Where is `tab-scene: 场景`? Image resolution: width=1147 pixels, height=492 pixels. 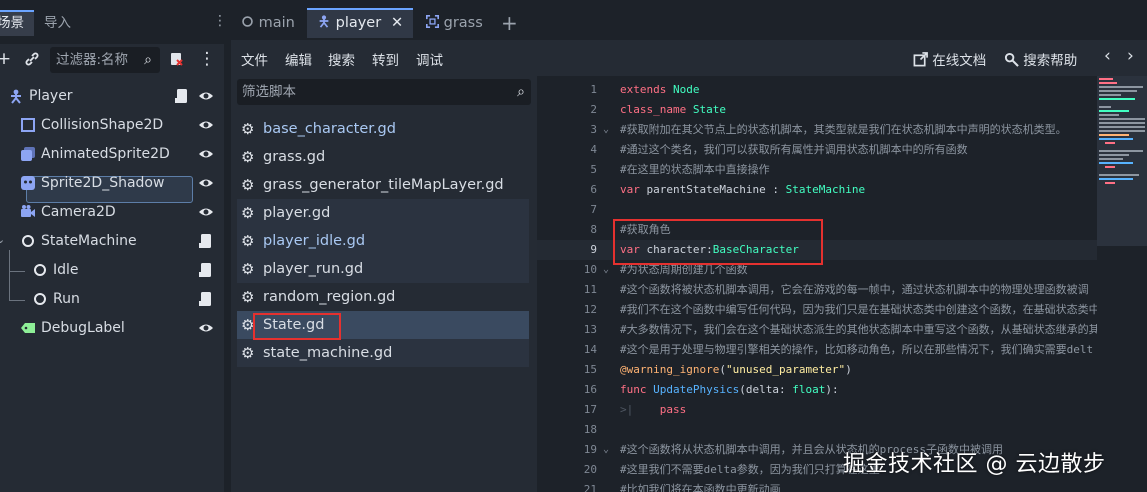 tab-scene: 场景 is located at coordinates (17, 23).